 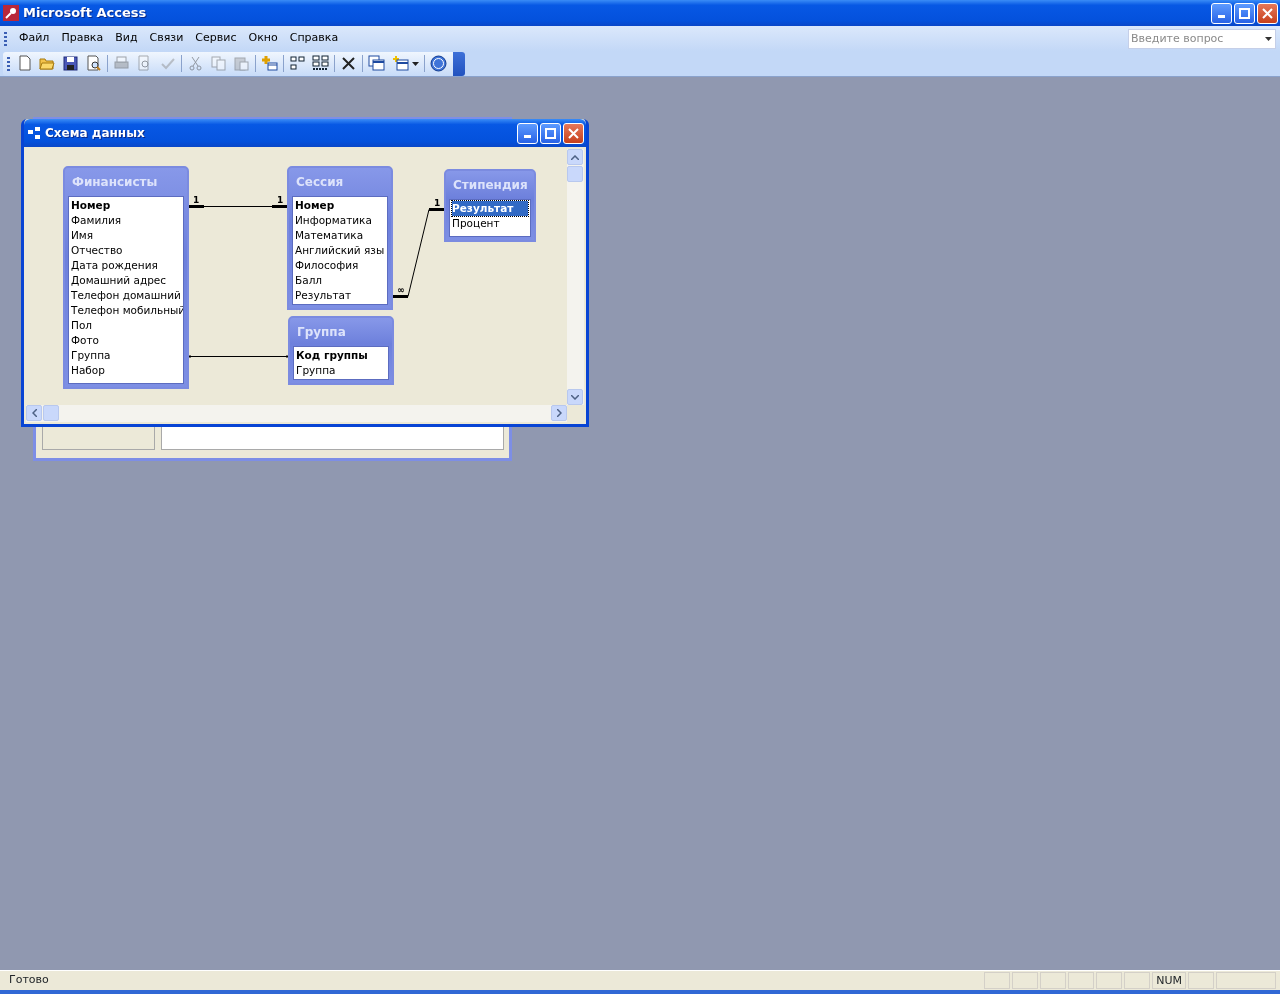 What do you see at coordinates (1169, 980) in the screenshot?
I see `status-indicator: NUM` at bounding box center [1169, 980].